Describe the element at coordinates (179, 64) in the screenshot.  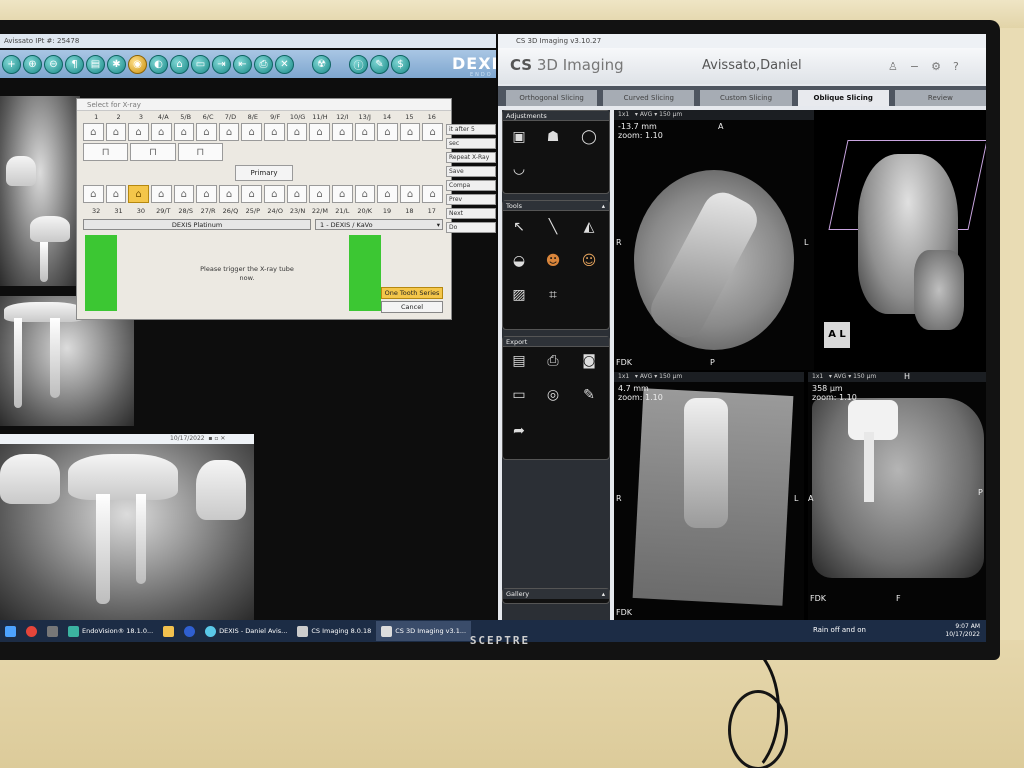
I see `home-icon: ⌂` at that location.